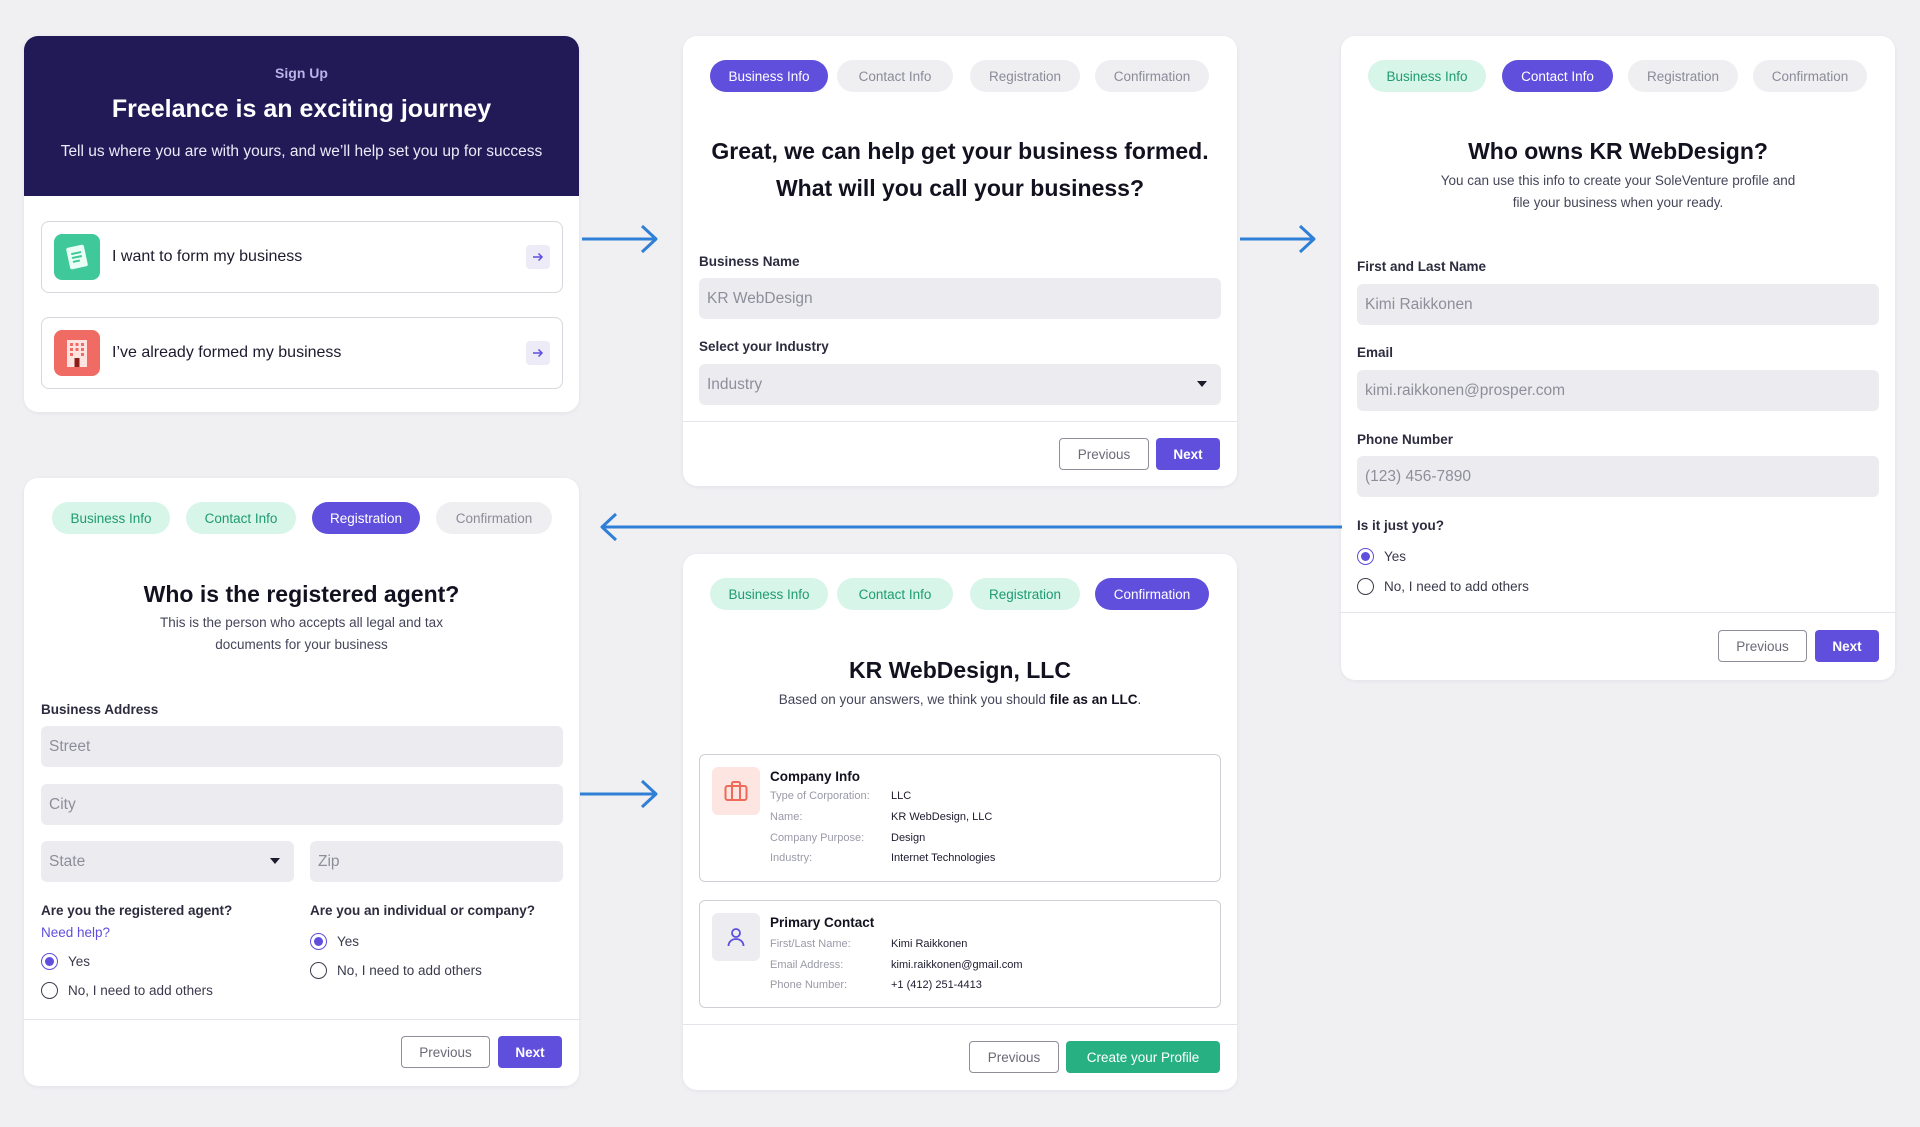 This screenshot has width=1920, height=1127. What do you see at coordinates (65, 961) in the screenshot?
I see `agent-yes-option: Yes` at bounding box center [65, 961].